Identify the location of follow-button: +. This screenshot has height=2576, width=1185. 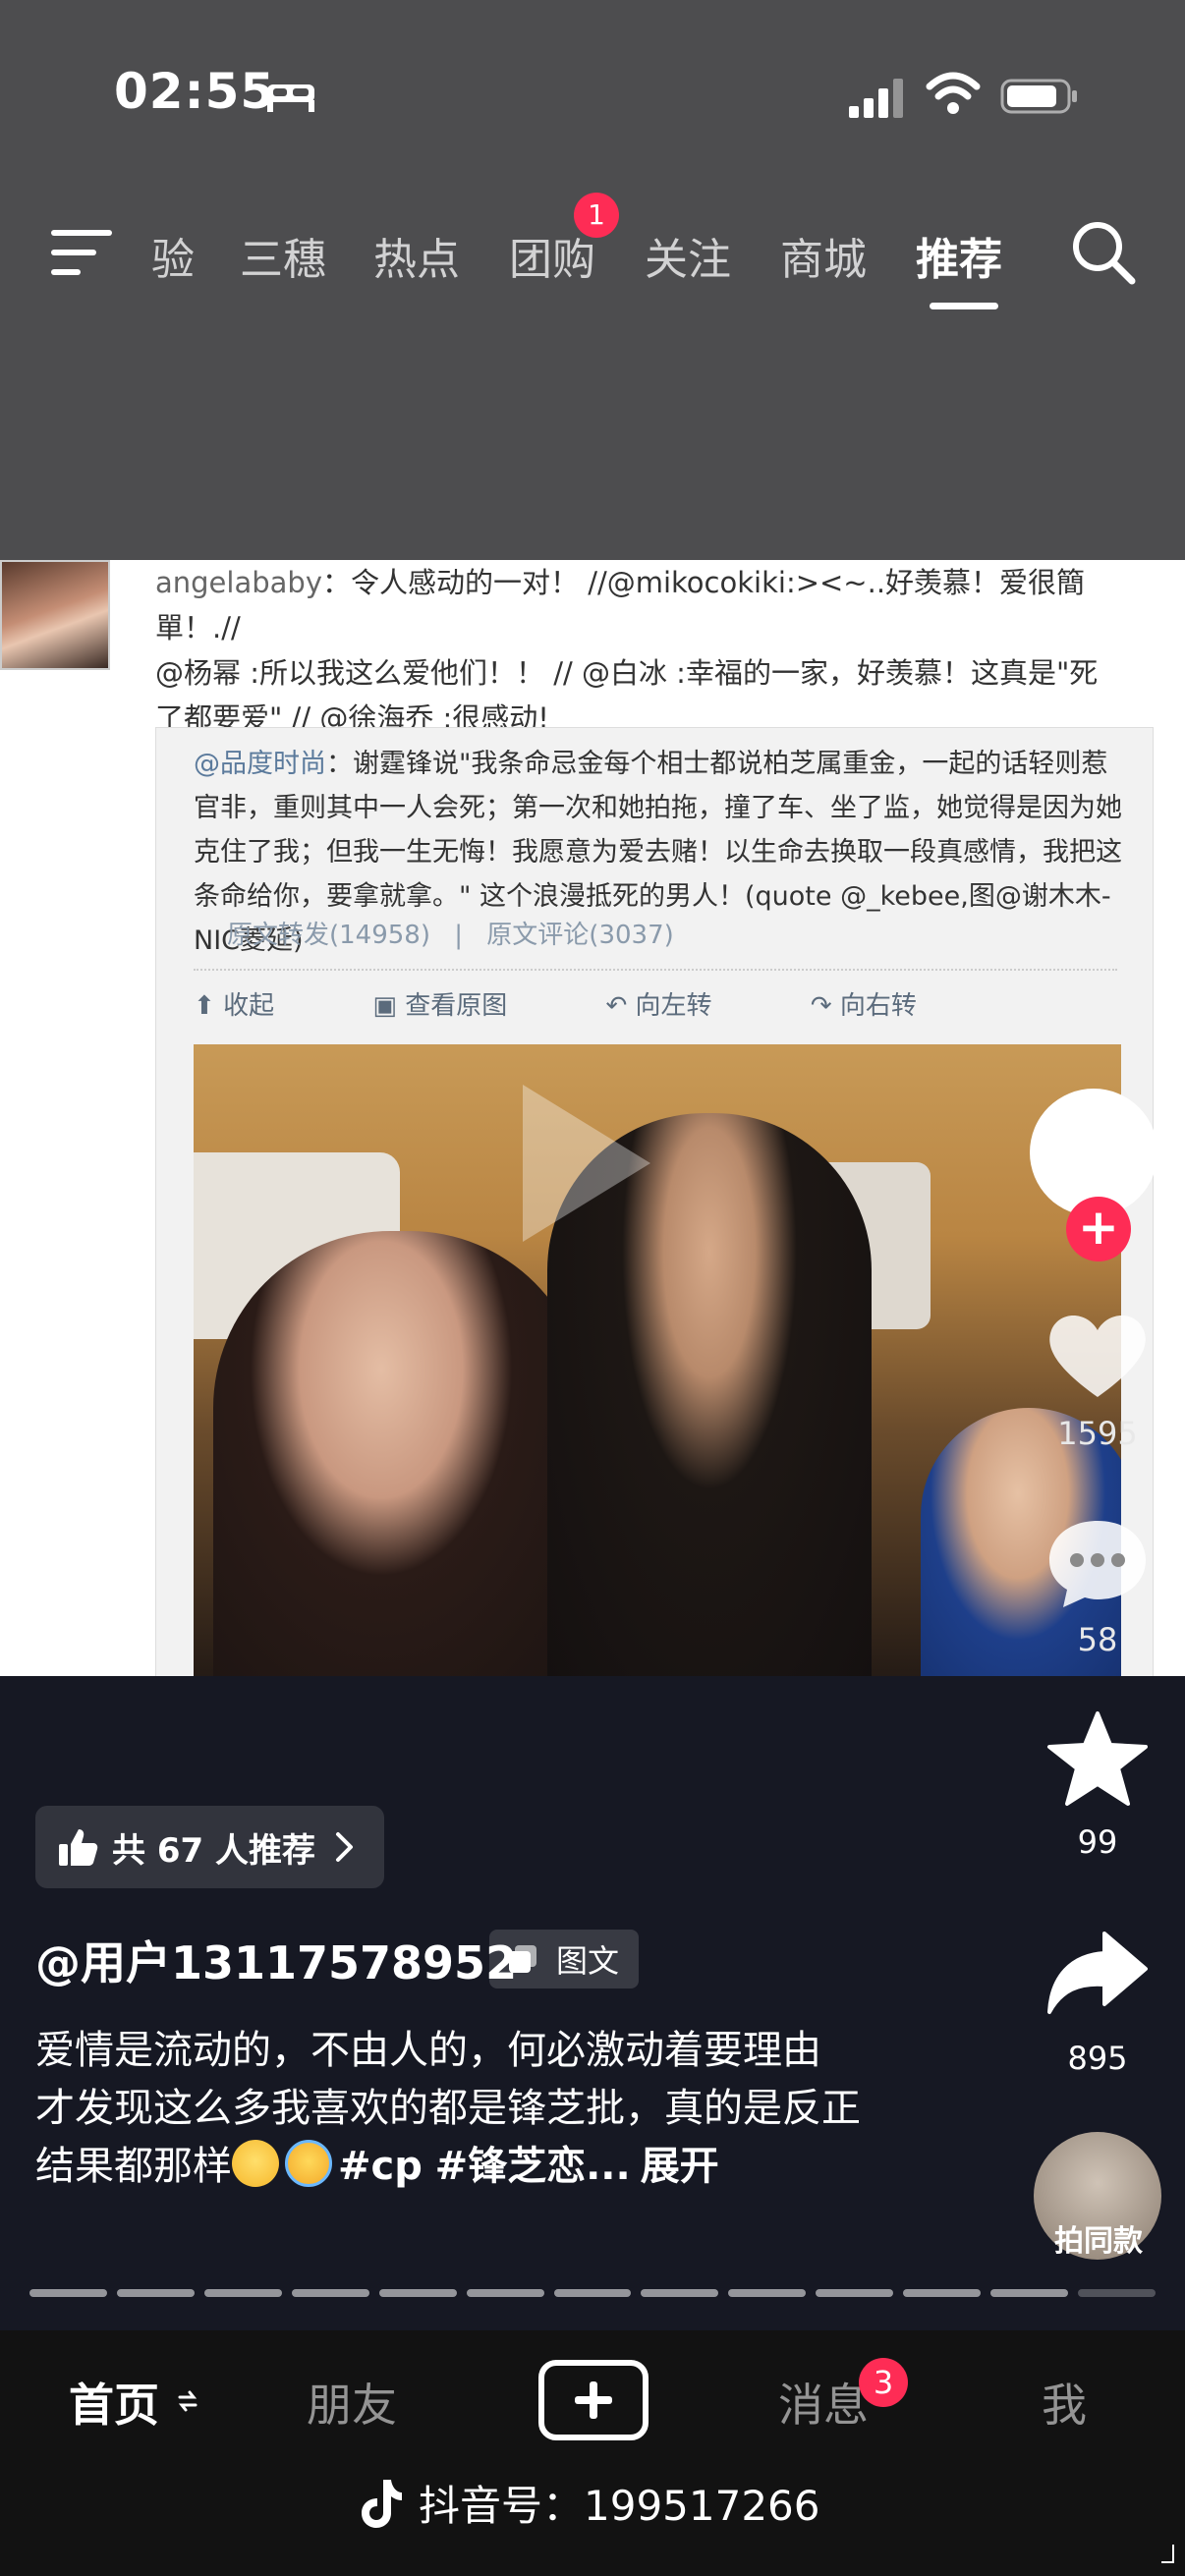
(1099, 1229).